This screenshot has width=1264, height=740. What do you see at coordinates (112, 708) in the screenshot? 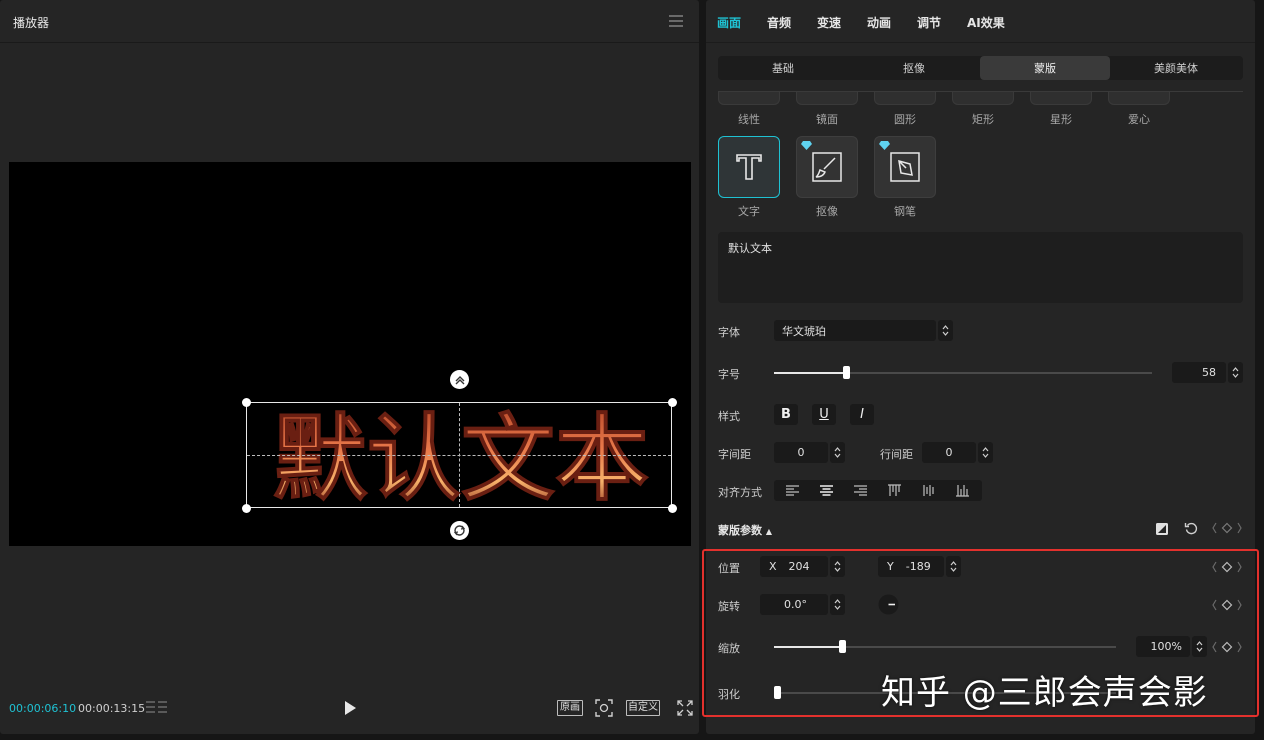
I see `total-time: 00:00:13:15` at bounding box center [112, 708].